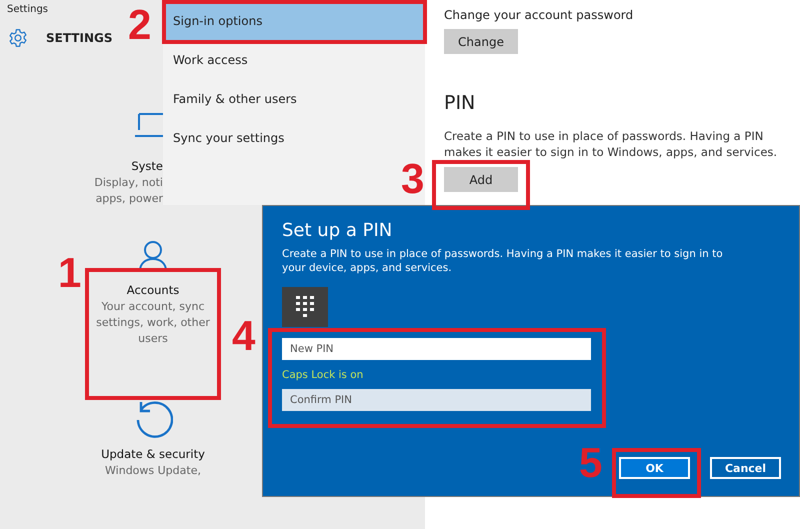  I want to click on laptop-icon, so click(148, 125).